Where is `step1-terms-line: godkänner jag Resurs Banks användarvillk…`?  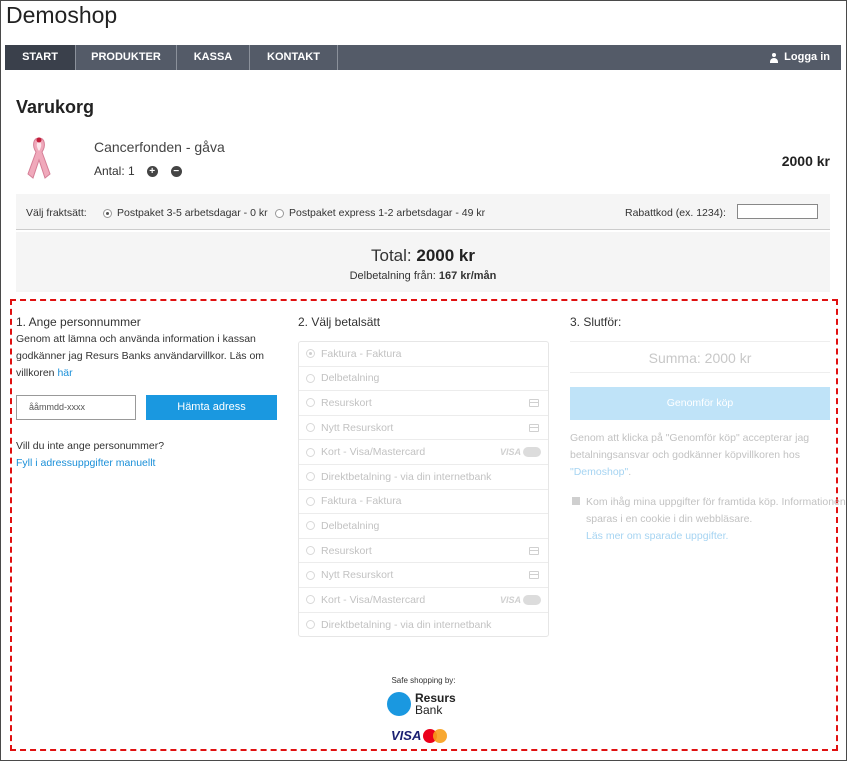 step1-terms-line: godkänner jag Resurs Banks användarvillk… is located at coordinates (140, 356).